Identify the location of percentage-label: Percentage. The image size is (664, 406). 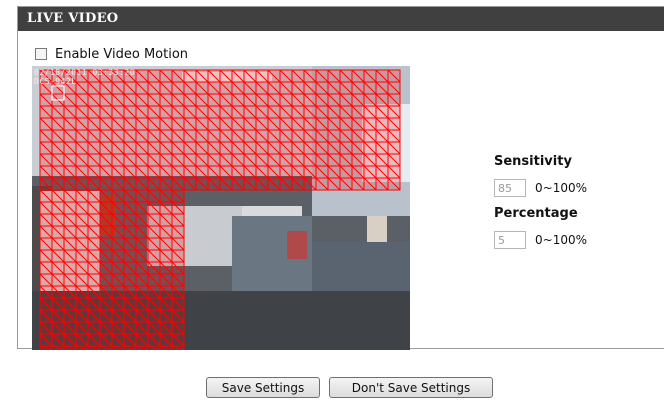
(536, 213).